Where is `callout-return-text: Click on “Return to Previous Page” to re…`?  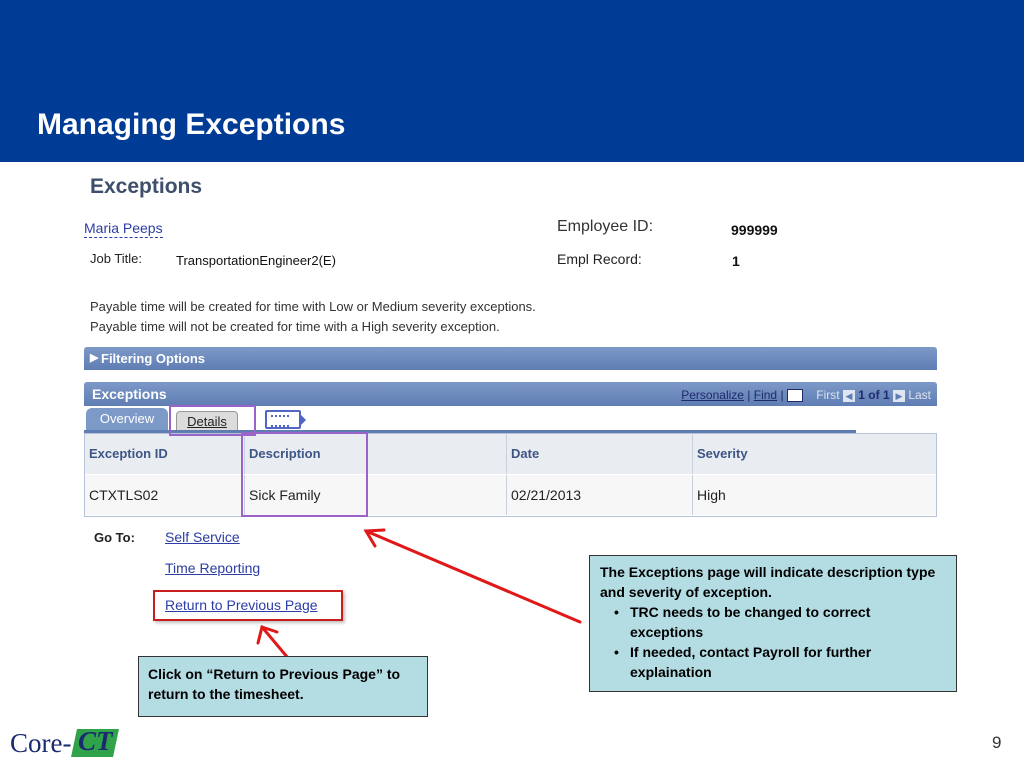 callout-return-text: Click on “Return to Previous Page” to re… is located at coordinates (274, 684).